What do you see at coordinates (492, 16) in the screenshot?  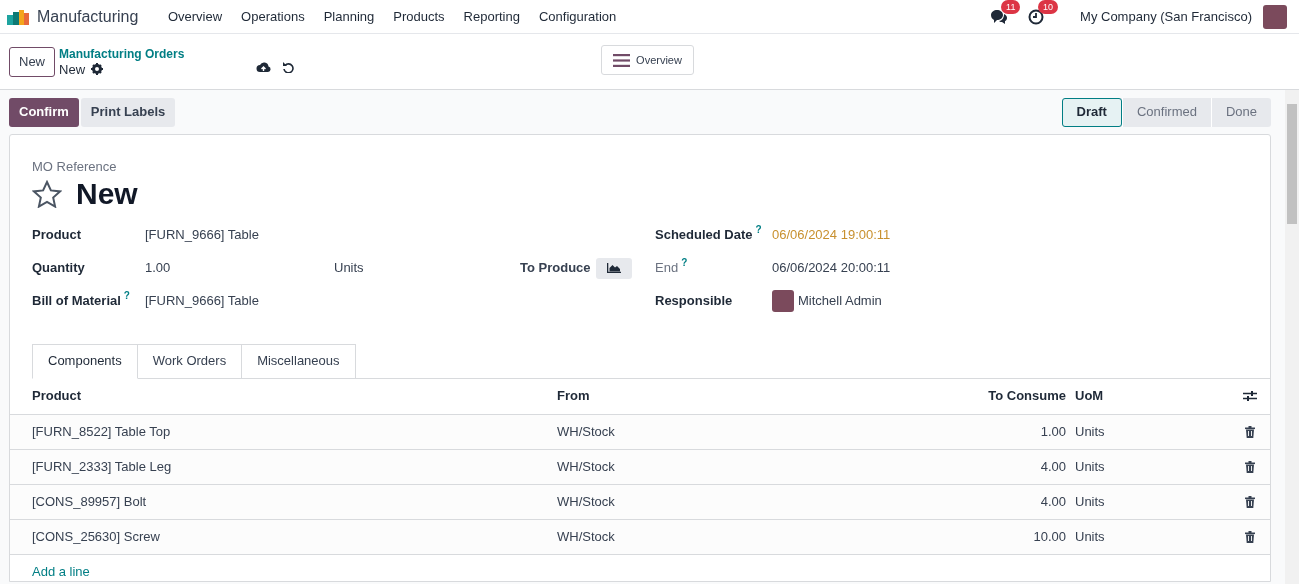 I see `menu-item: Reporting` at bounding box center [492, 16].